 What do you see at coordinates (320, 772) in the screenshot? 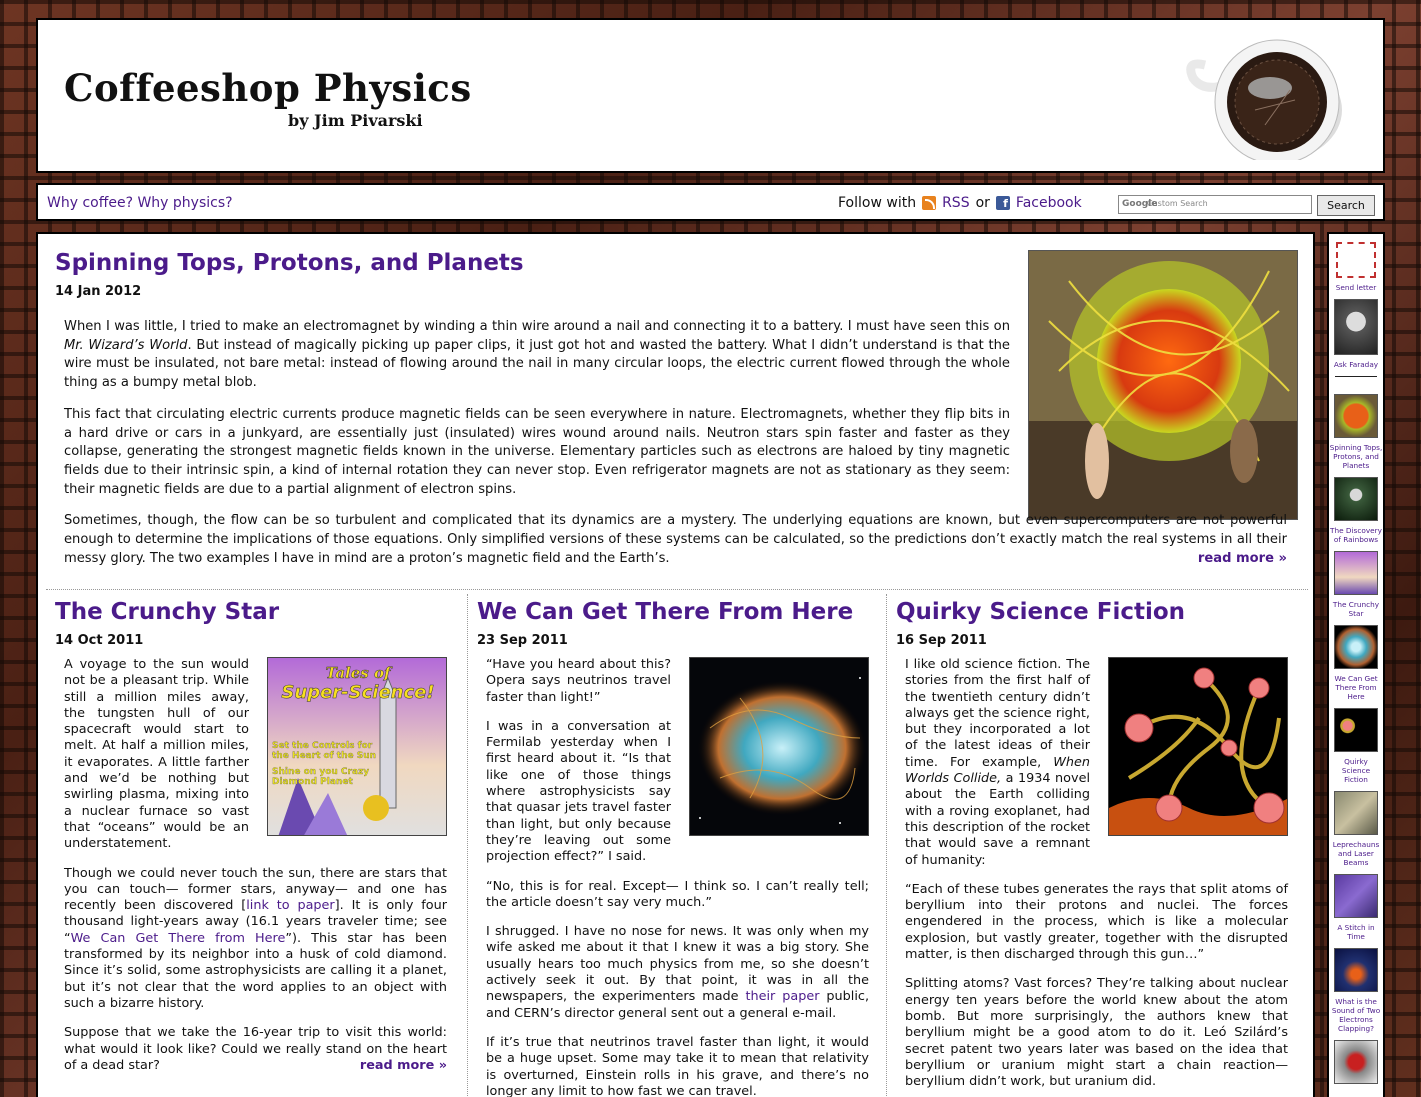
I see `cover-sub-3: Shine on you Crazy` at bounding box center [320, 772].